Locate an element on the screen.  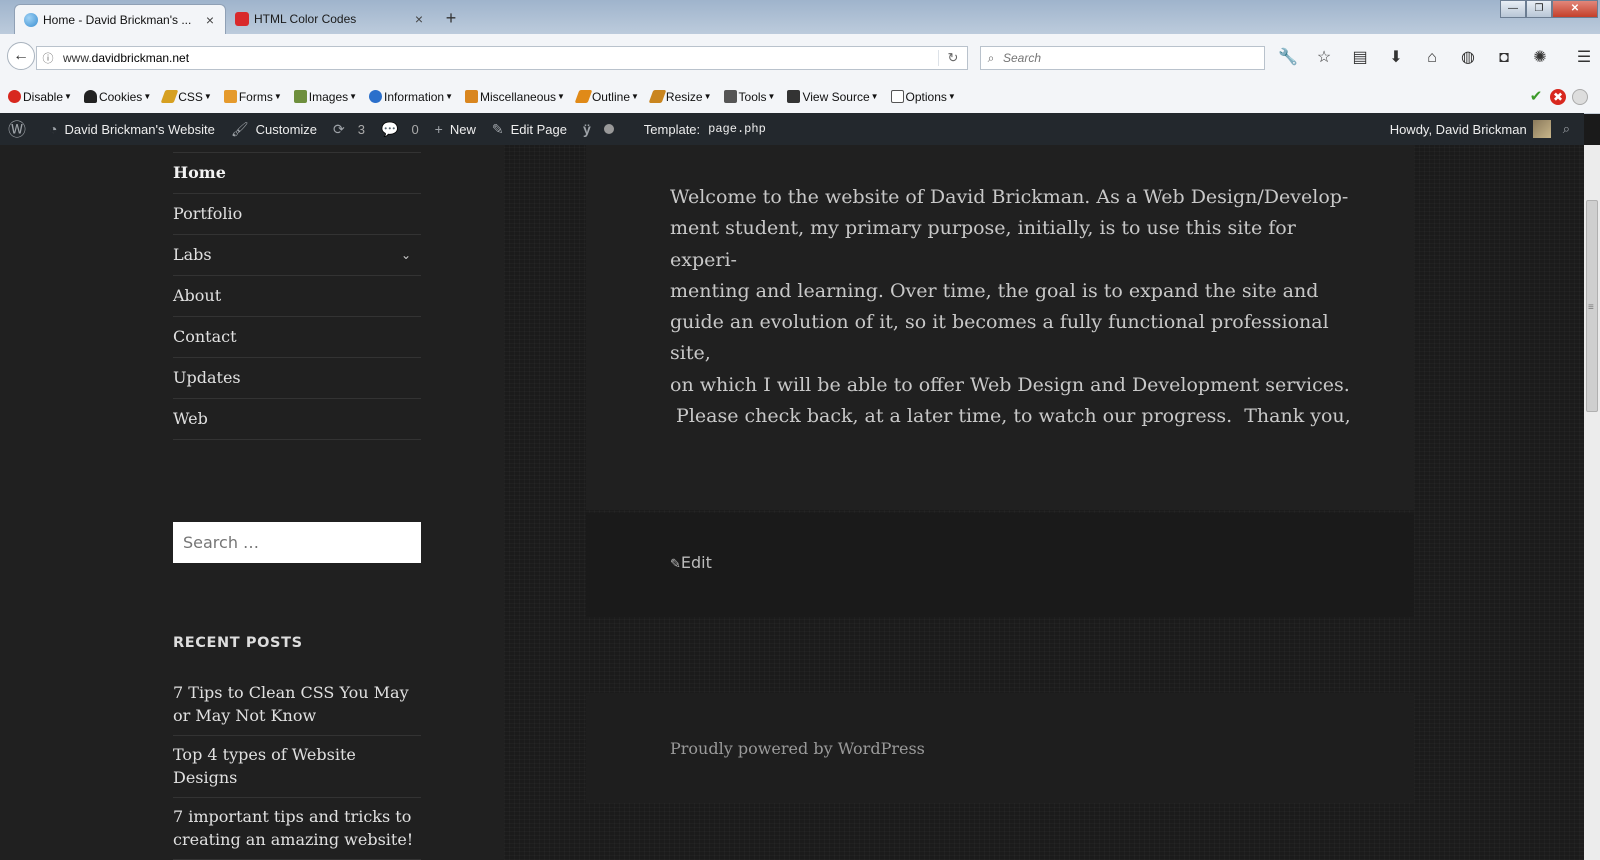
extension-icon: ✺ is located at coordinates (1540, 58).